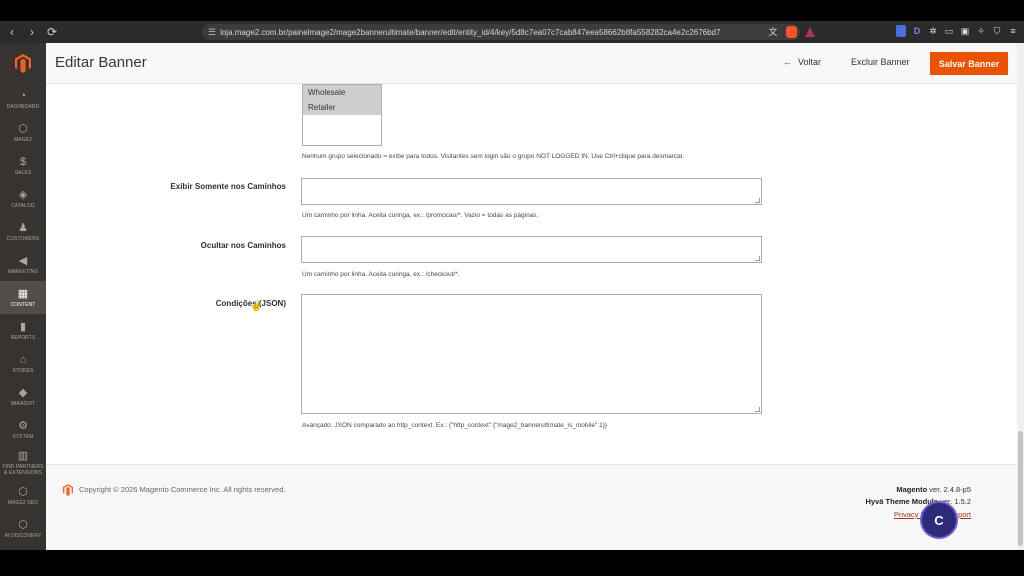  I want to click on extension-icon, so click(901, 31).